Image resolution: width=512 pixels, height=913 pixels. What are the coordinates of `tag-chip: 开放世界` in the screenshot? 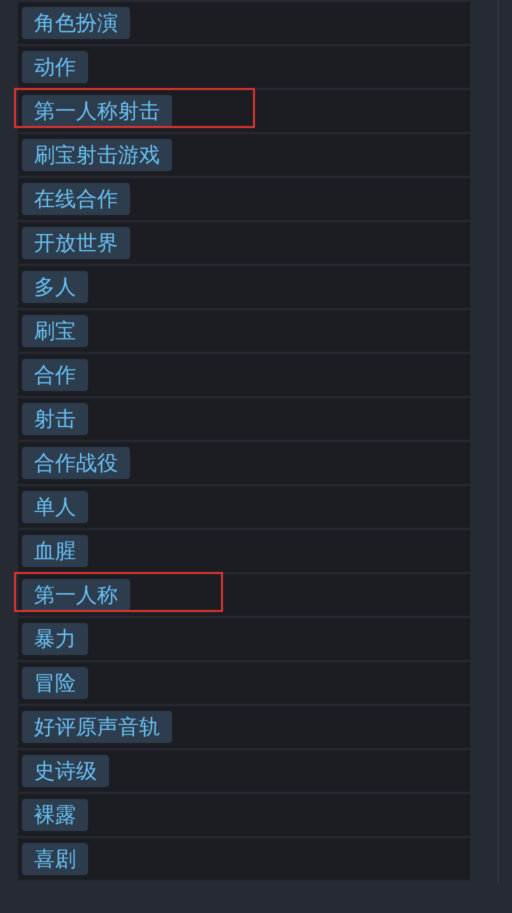 It's located at (76, 243).